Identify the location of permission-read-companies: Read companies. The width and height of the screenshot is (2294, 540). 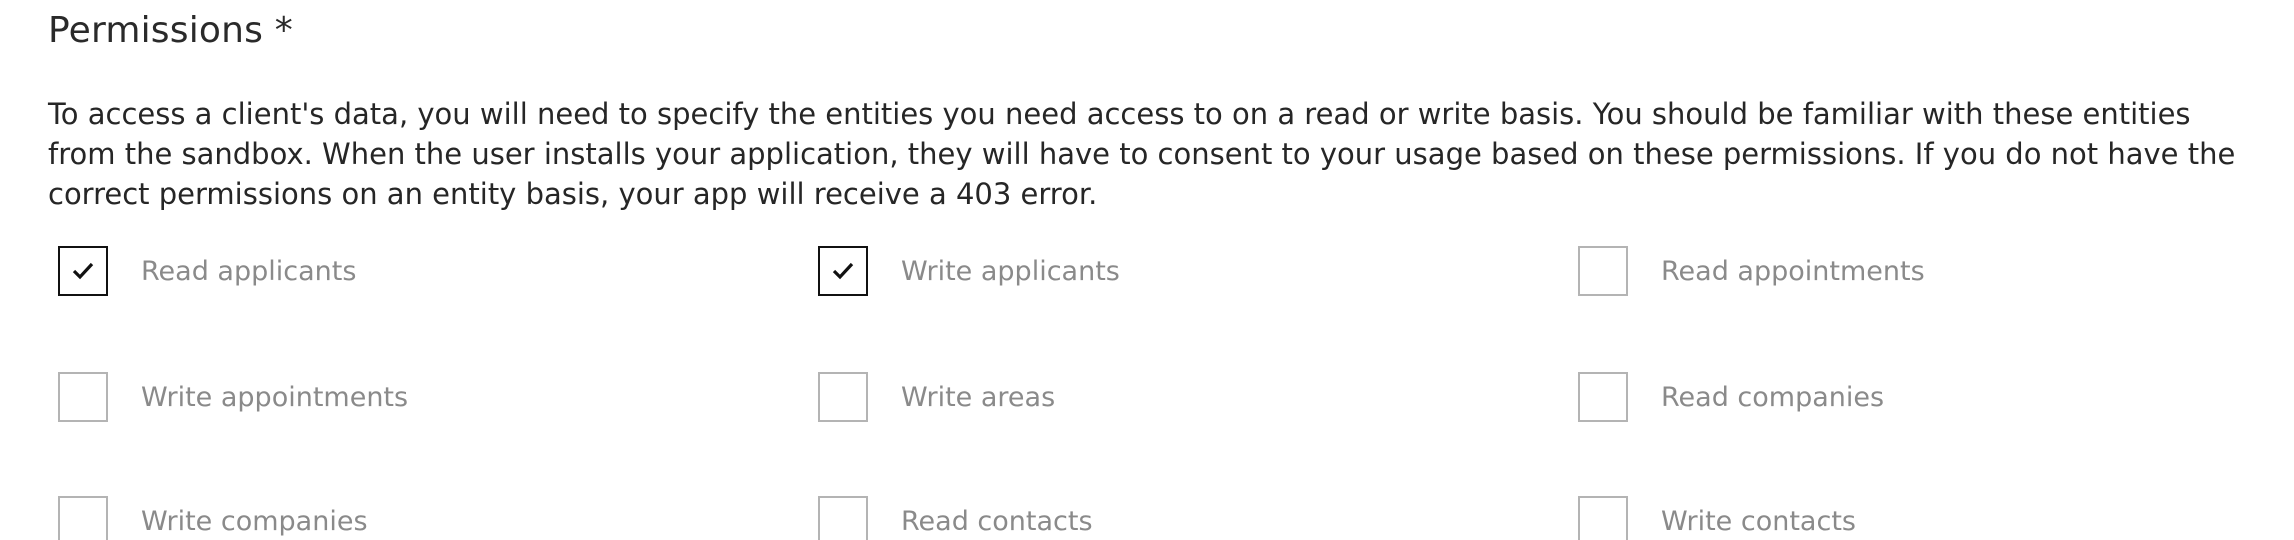
(1731, 397).